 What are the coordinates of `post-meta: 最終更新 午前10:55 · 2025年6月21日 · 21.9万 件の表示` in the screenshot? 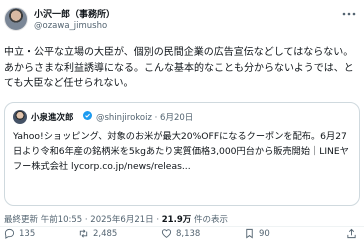 It's located at (116, 219).